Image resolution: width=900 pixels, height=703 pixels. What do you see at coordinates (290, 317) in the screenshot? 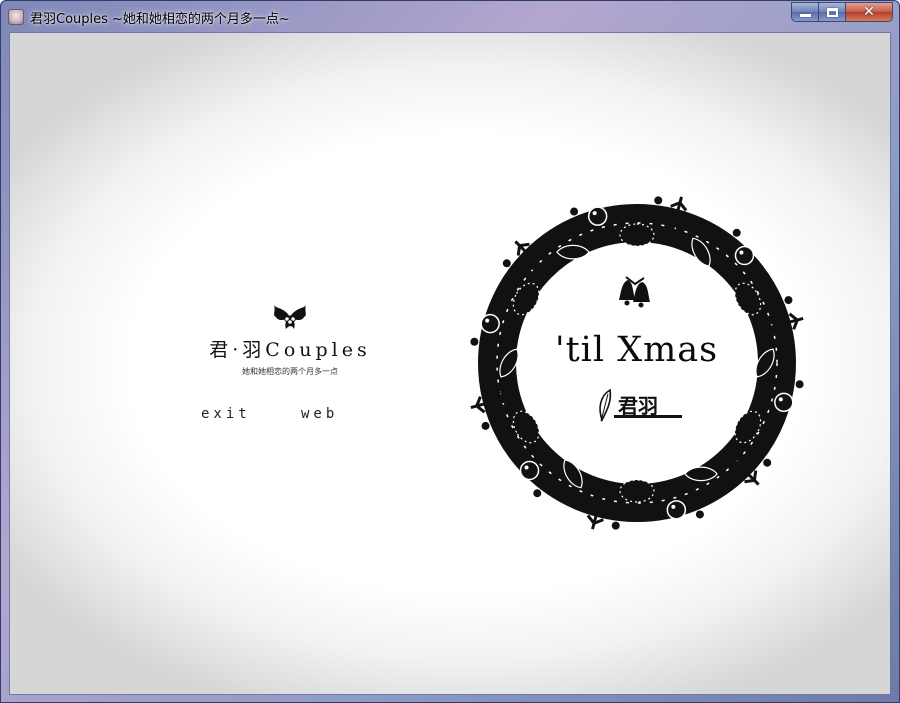
I see `holly-icon` at bounding box center [290, 317].